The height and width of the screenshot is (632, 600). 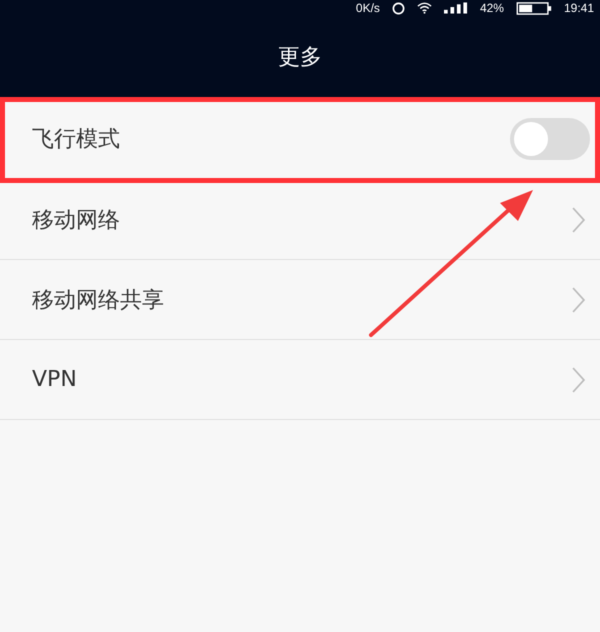 What do you see at coordinates (492, 8) in the screenshot?
I see `battery-percentage: 42%` at bounding box center [492, 8].